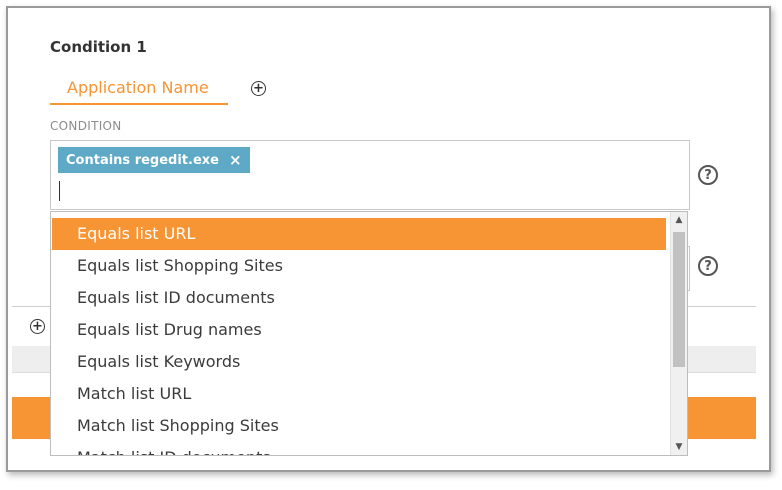  Describe the element at coordinates (235, 160) in the screenshot. I see `chip-remove-icon: ×` at that location.